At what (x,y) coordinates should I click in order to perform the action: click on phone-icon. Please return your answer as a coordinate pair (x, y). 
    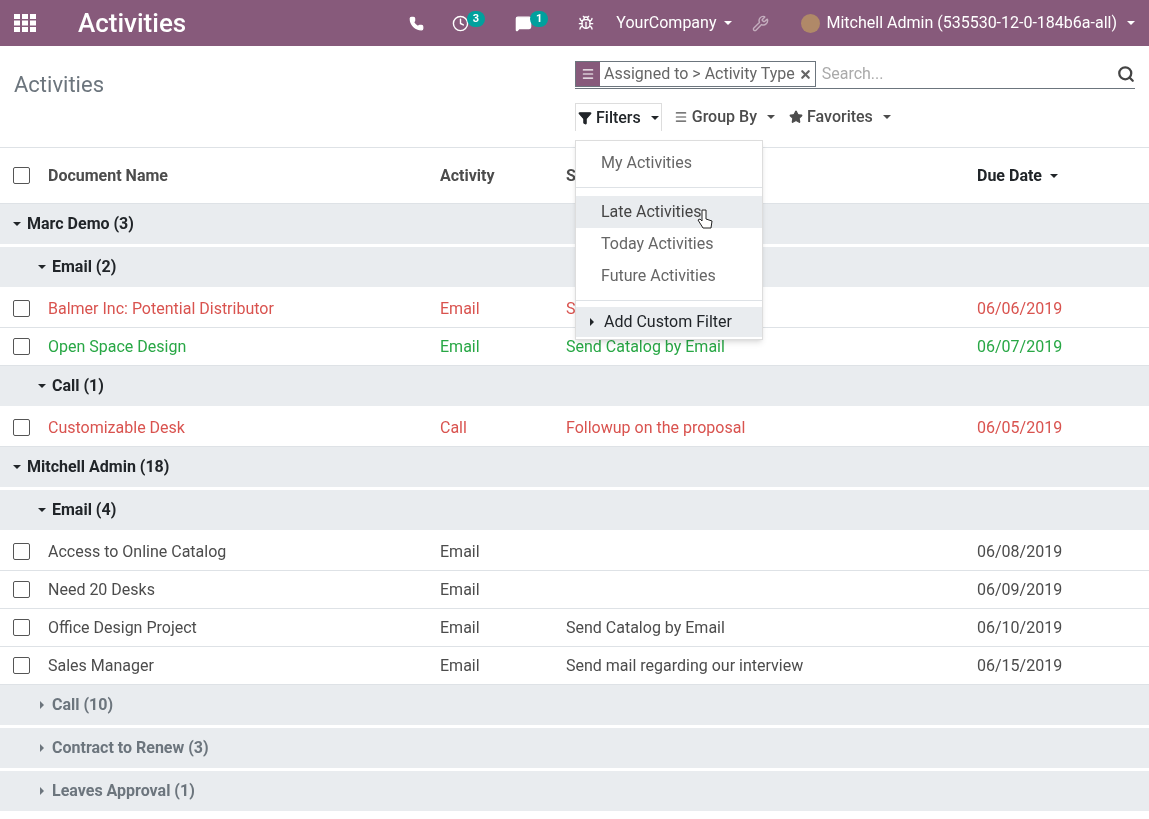
    Looking at the image, I should click on (416, 23).